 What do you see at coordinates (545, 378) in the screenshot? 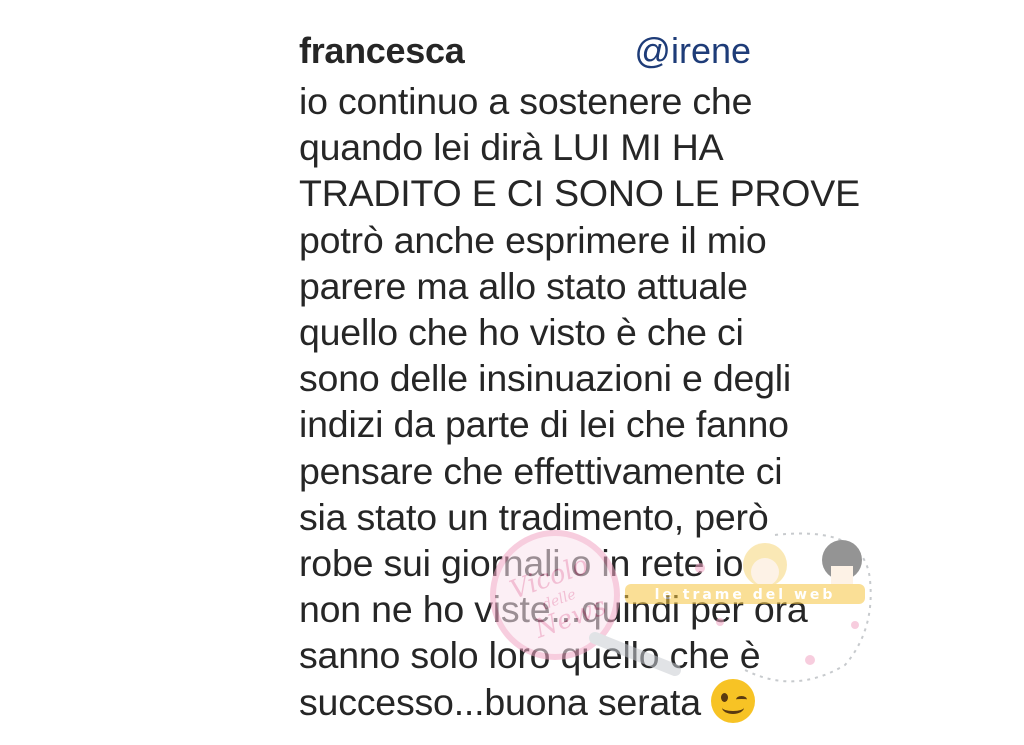
I see `comment-line: sono delle insinuazioni e degli` at bounding box center [545, 378].